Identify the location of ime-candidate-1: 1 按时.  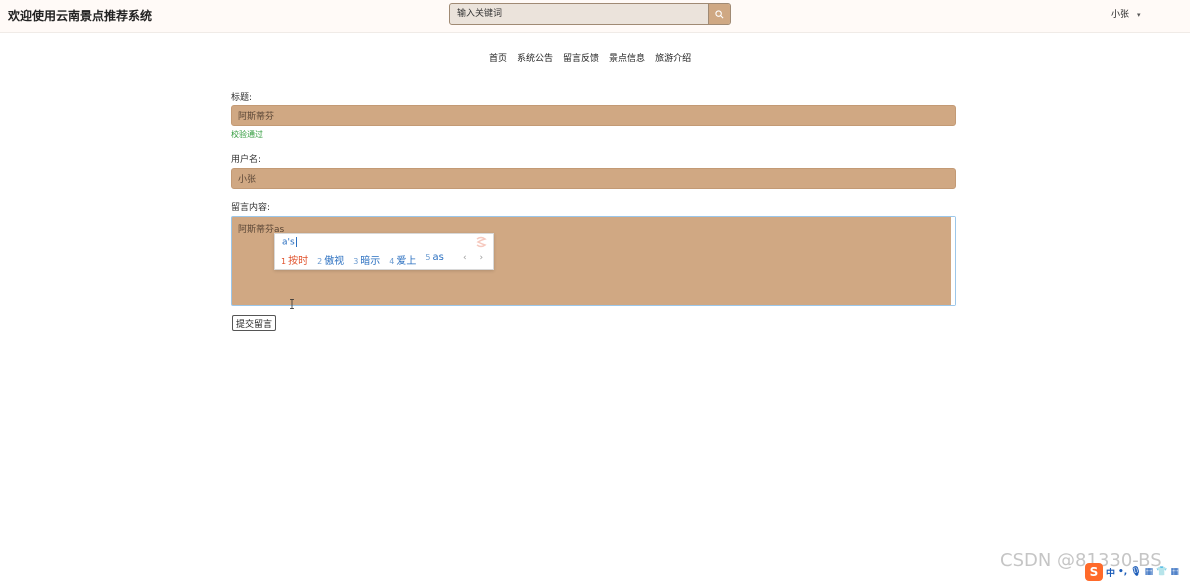
(294, 259).